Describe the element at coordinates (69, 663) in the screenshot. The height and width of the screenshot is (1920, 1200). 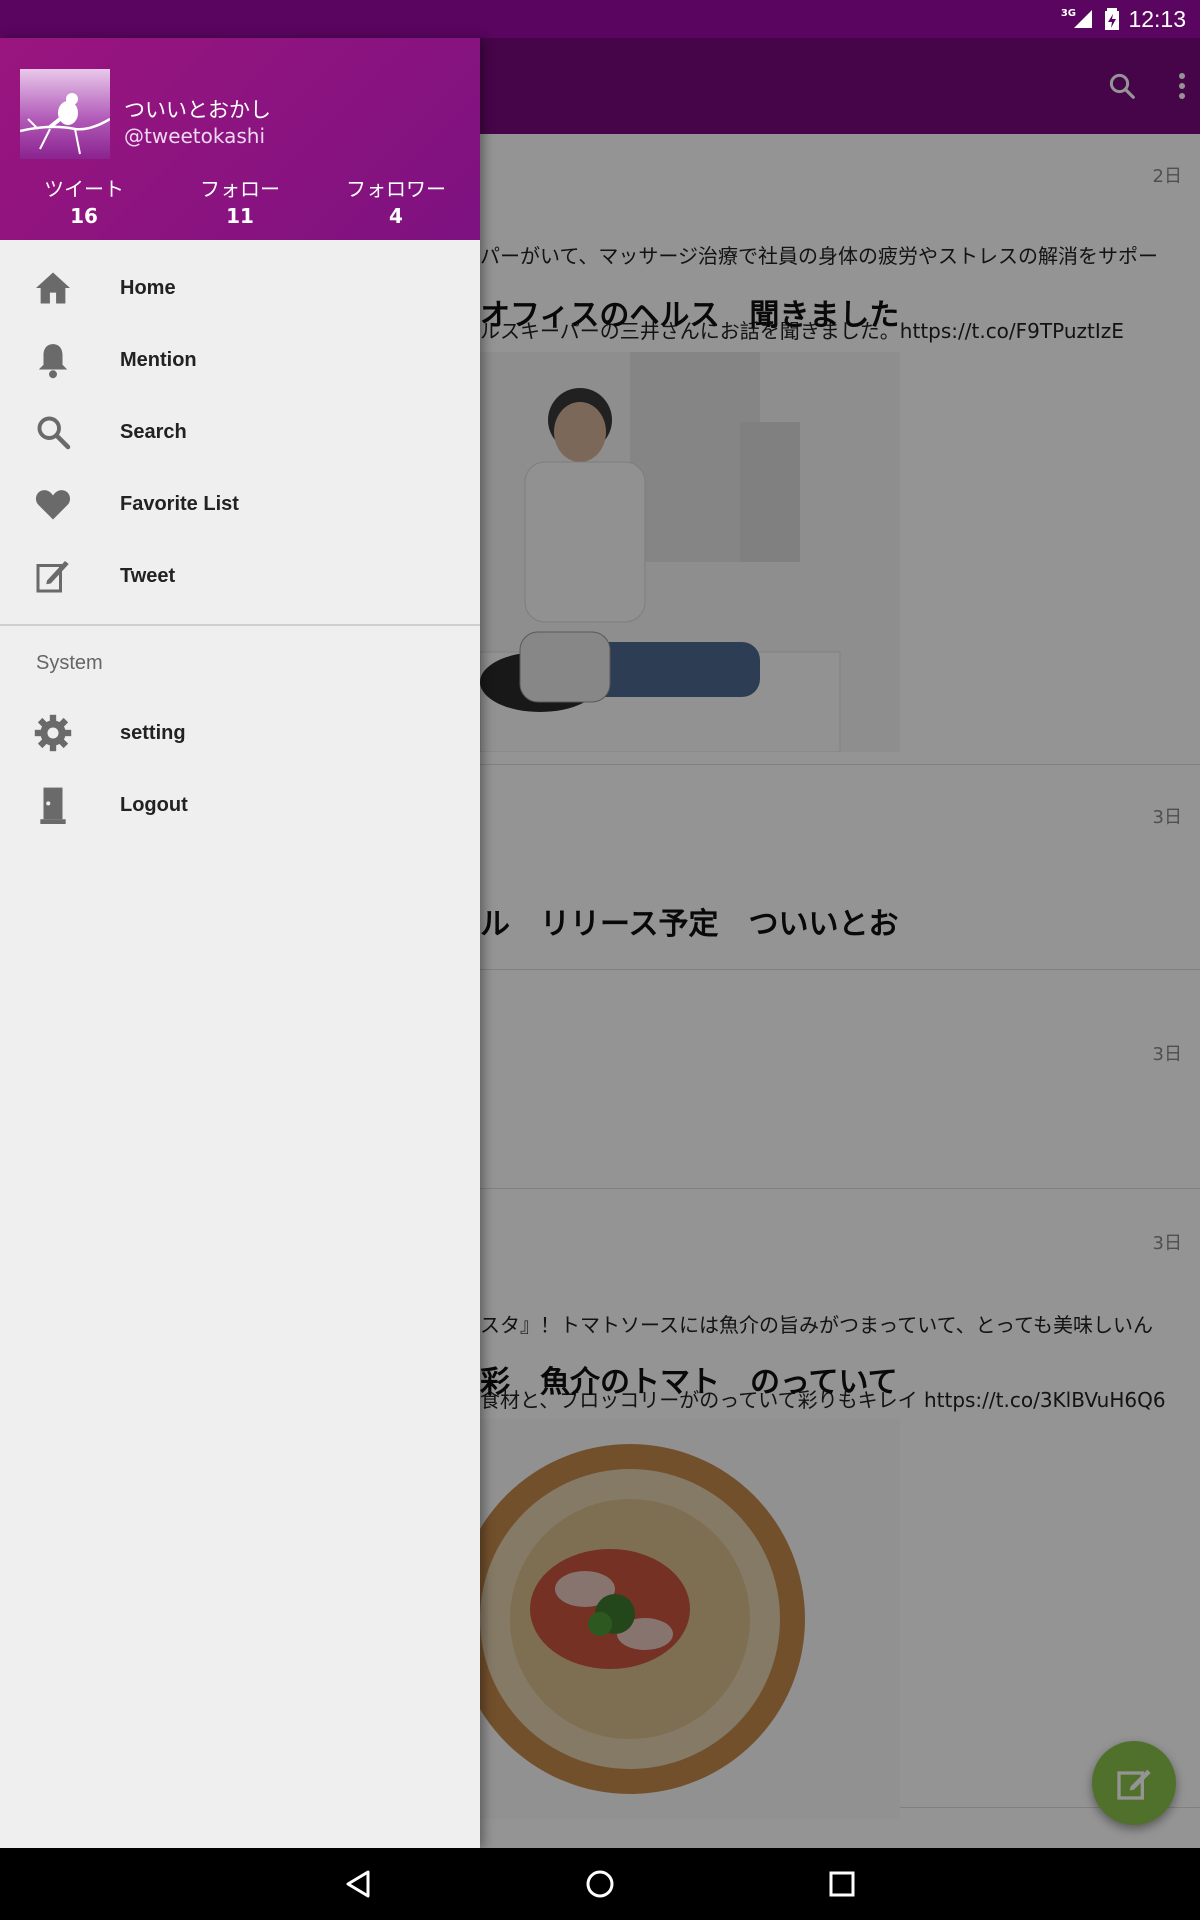
I see `drawer-section-header: System` at that location.